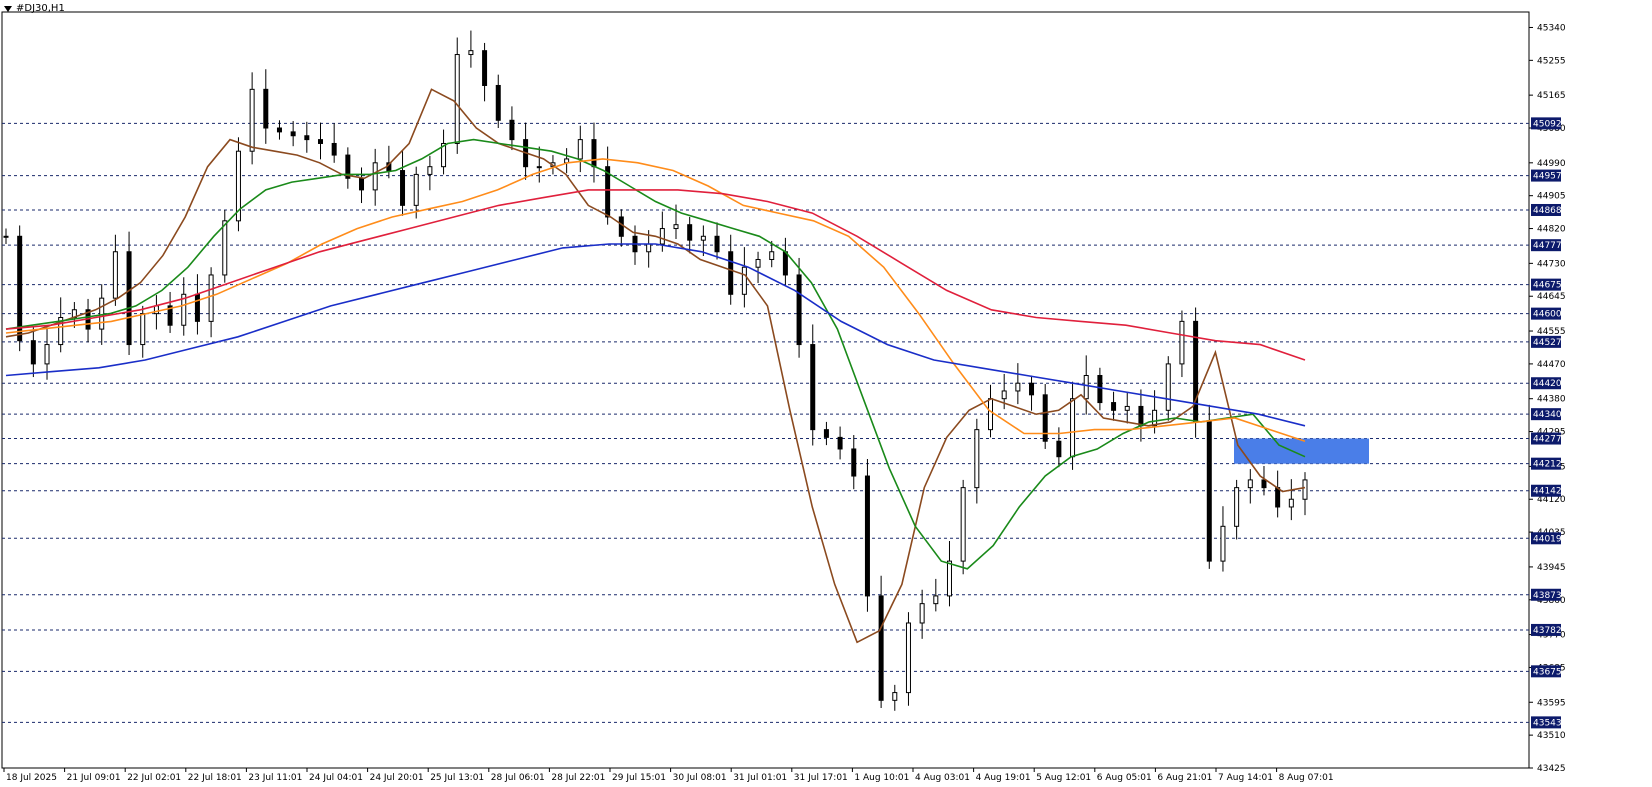 Image resolution: width=1652 pixels, height=787 pixels. Describe the element at coordinates (1547, 246) in the screenshot. I see `level-price-tag-label: 44777` at that location.